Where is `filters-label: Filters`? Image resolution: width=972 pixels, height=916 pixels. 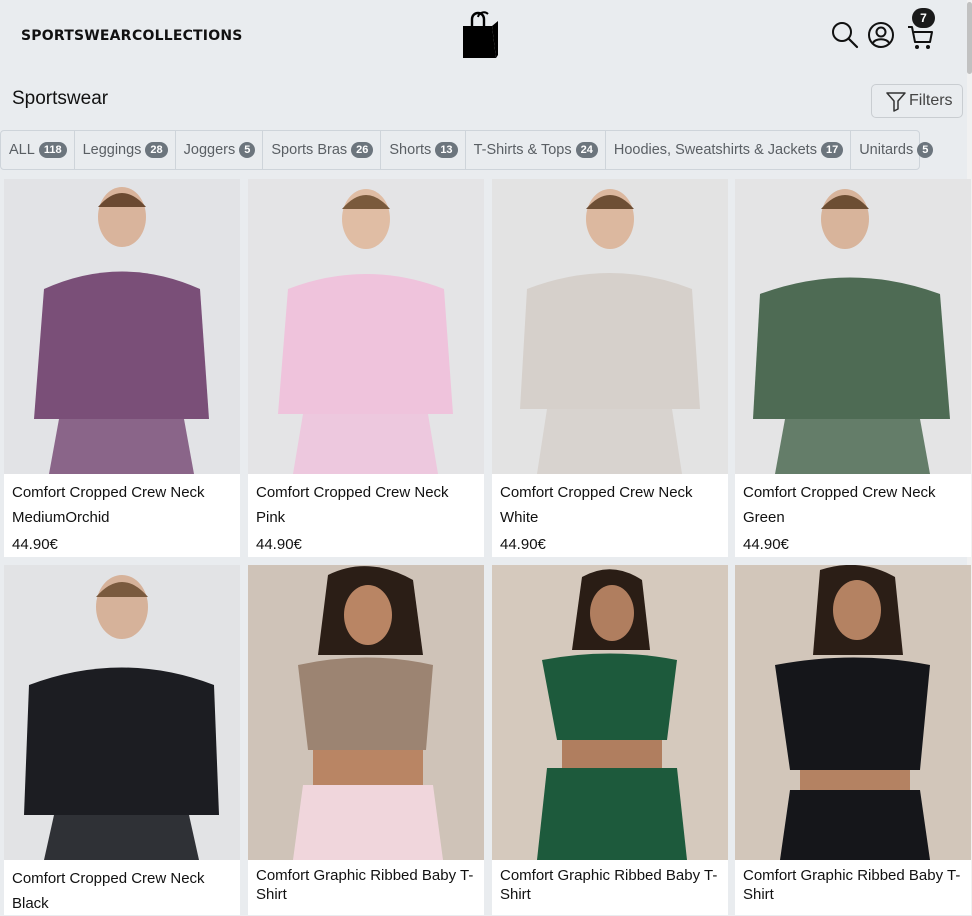
filters-label: Filters is located at coordinates (931, 100).